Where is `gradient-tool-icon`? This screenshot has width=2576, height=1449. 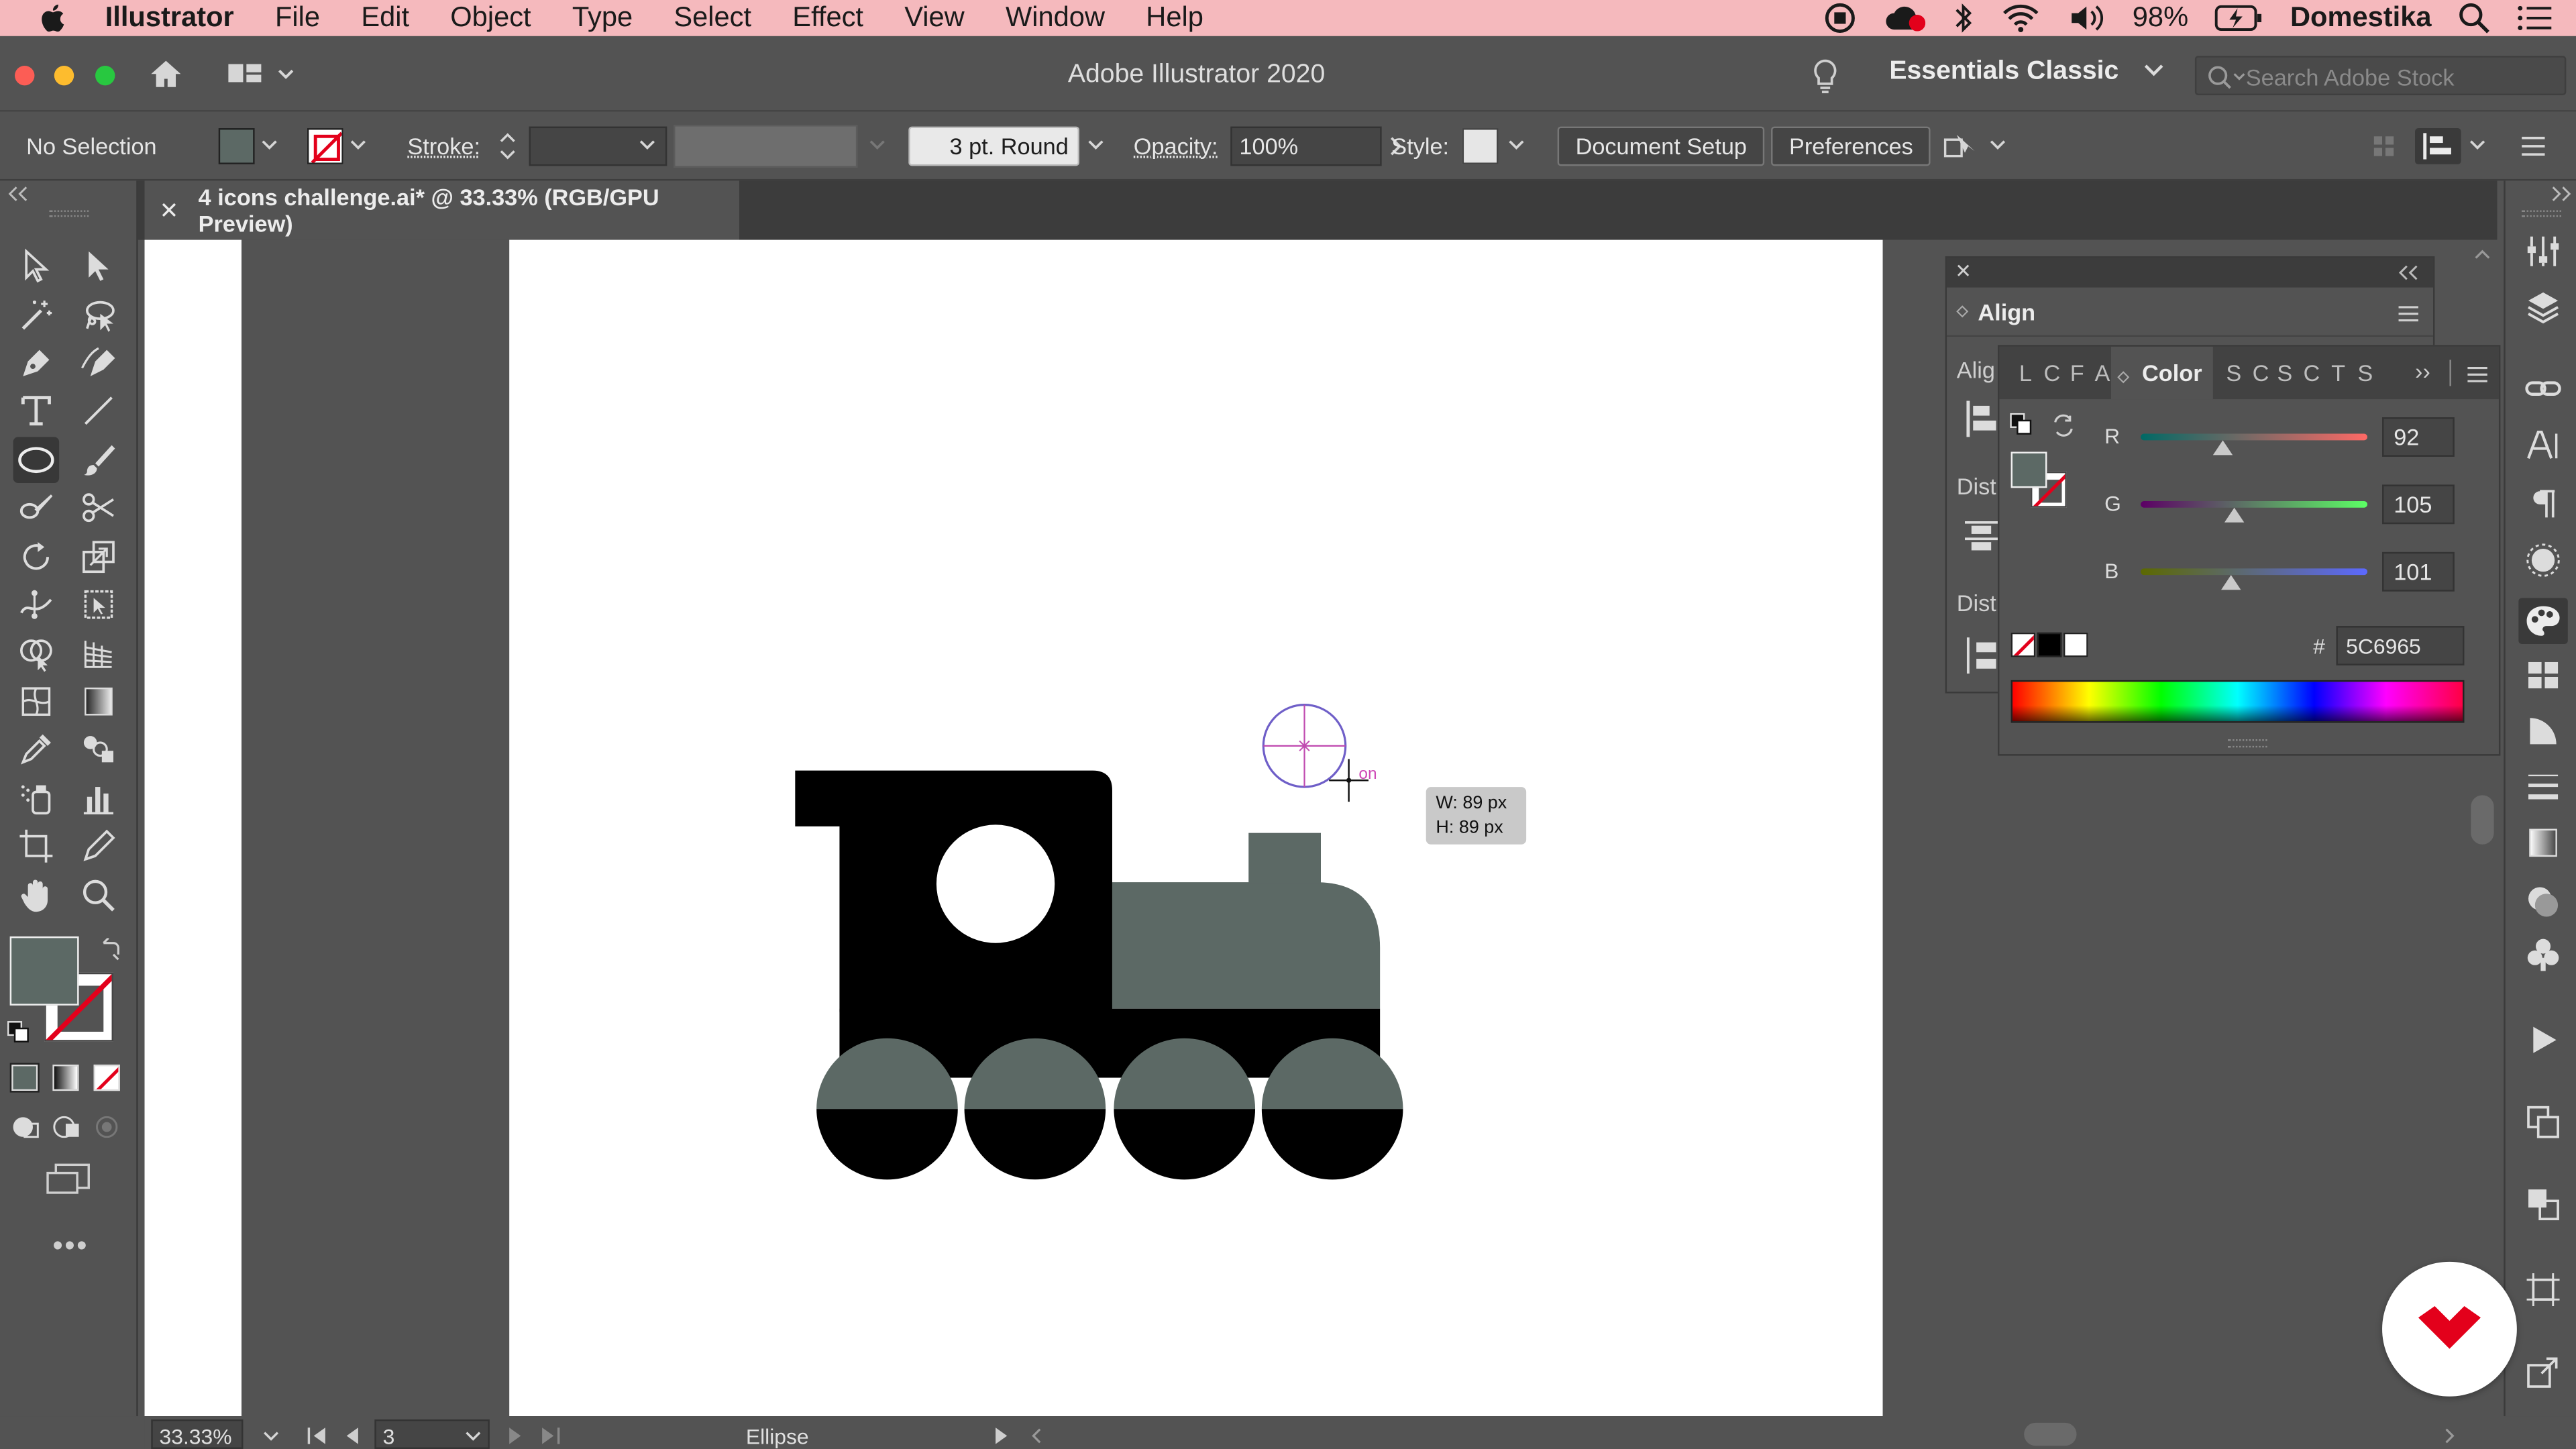 gradient-tool-icon is located at coordinates (99, 701).